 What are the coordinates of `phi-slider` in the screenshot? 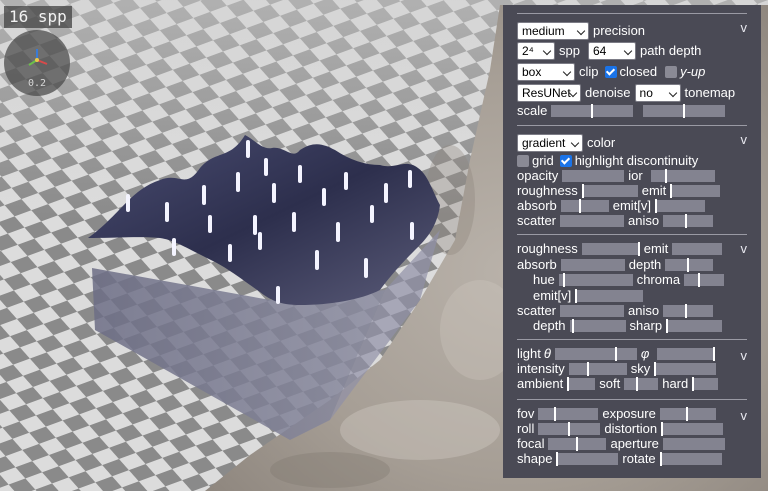 It's located at (686, 354).